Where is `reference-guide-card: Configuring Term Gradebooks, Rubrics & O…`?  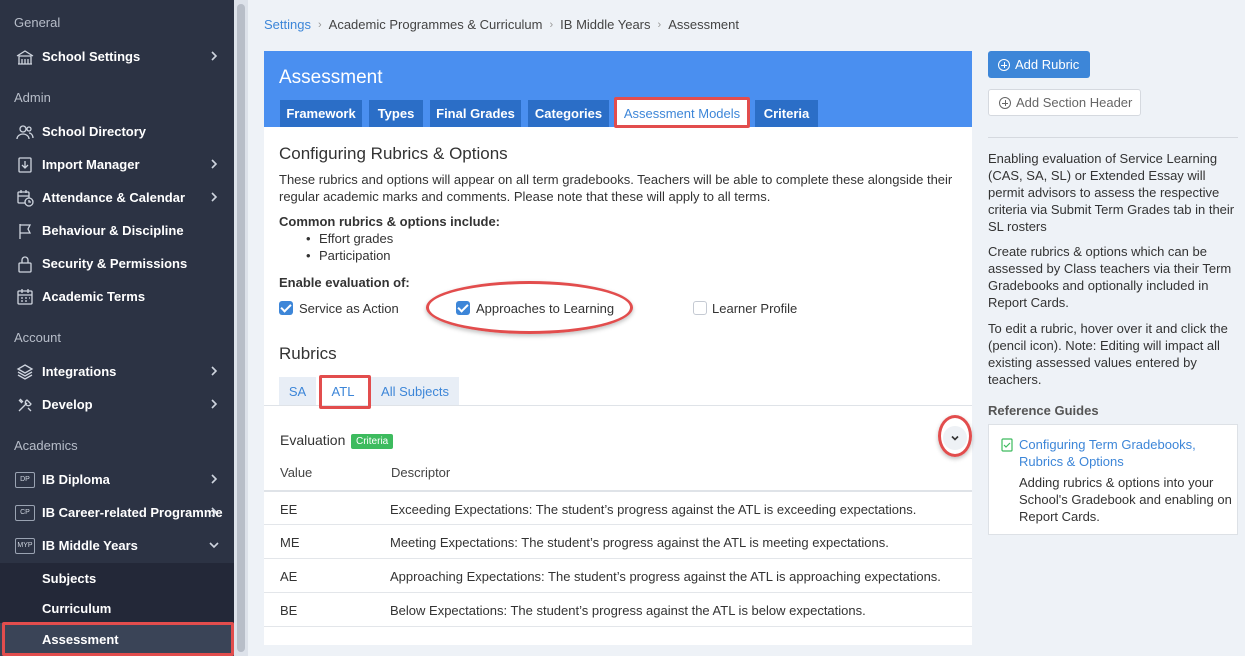 reference-guide-card: Configuring Term Gradebooks, Rubrics & O… is located at coordinates (1113, 479).